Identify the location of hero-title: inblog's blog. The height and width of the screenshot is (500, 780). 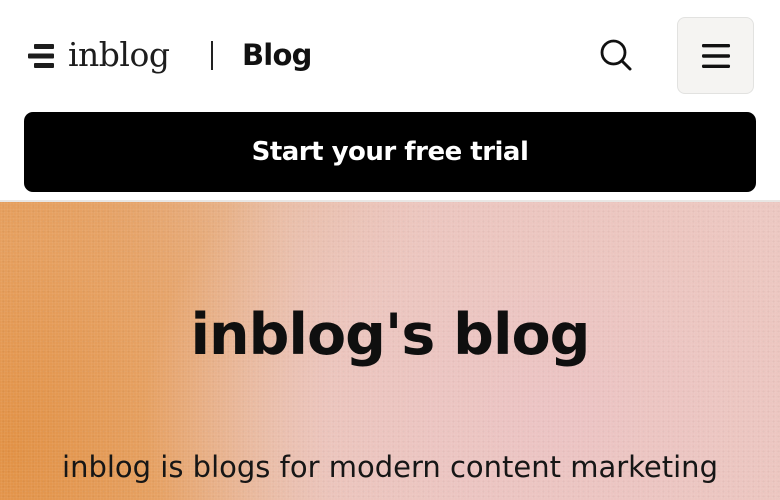
(390, 335).